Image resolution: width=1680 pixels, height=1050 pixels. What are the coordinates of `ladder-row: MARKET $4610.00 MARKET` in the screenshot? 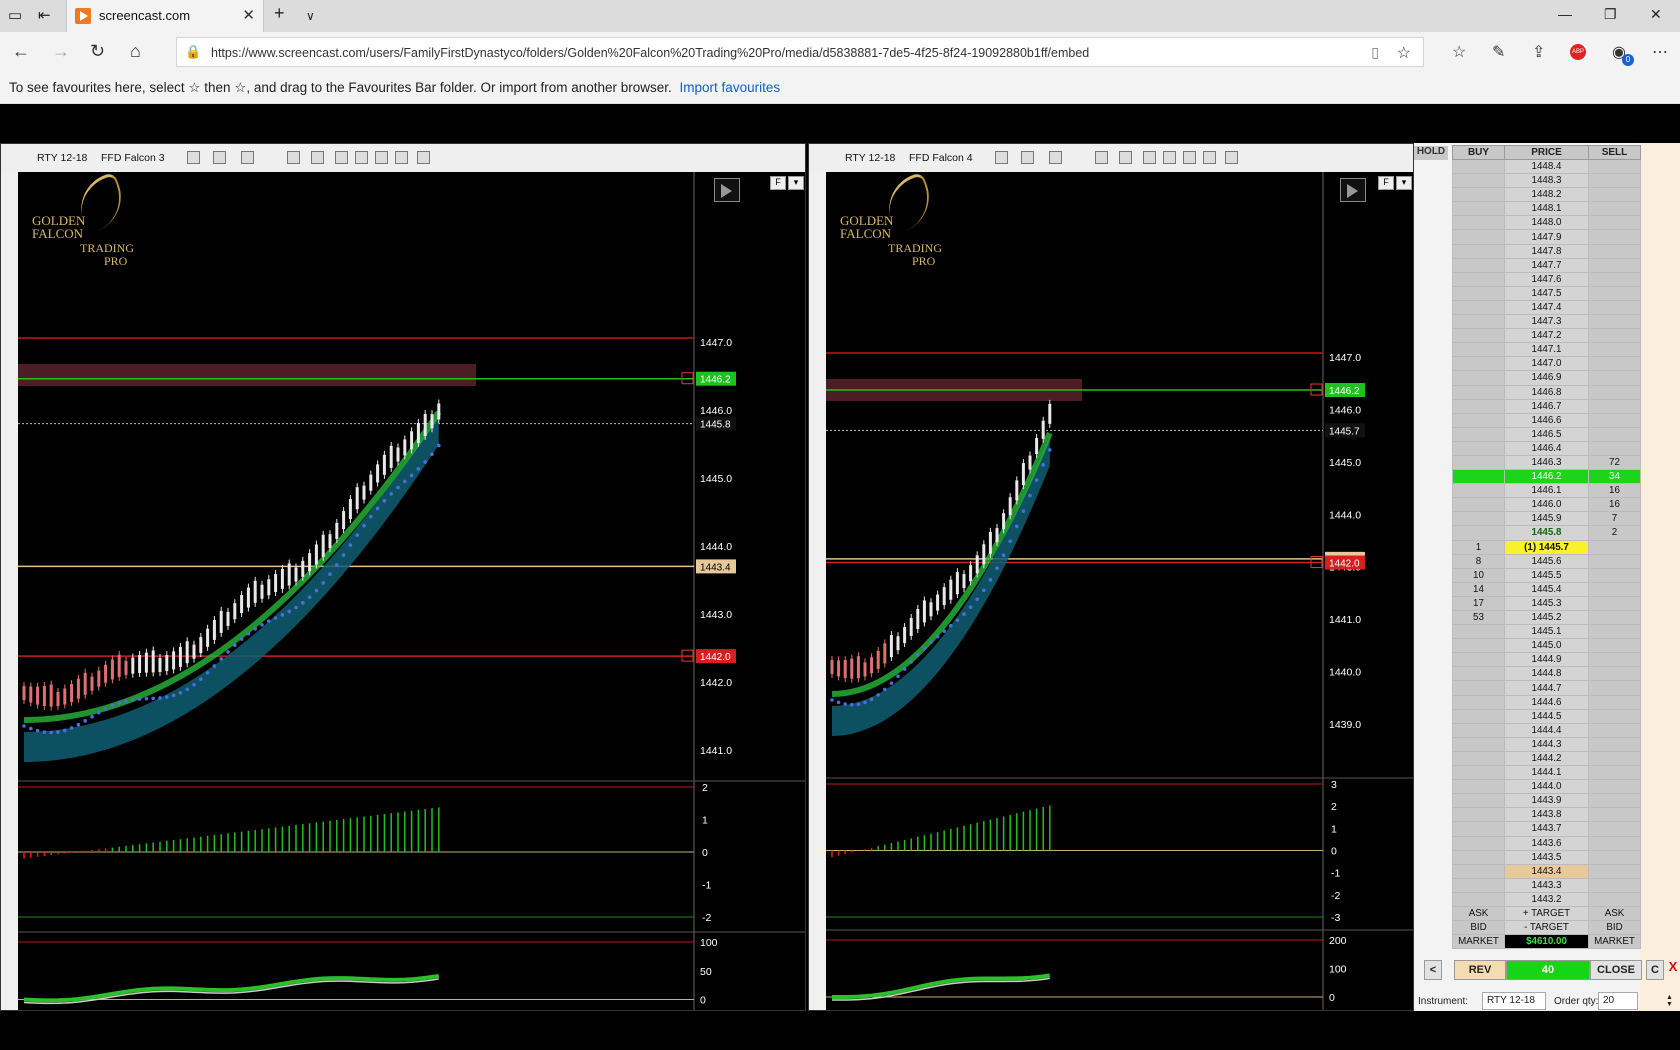 It's located at (1546, 942).